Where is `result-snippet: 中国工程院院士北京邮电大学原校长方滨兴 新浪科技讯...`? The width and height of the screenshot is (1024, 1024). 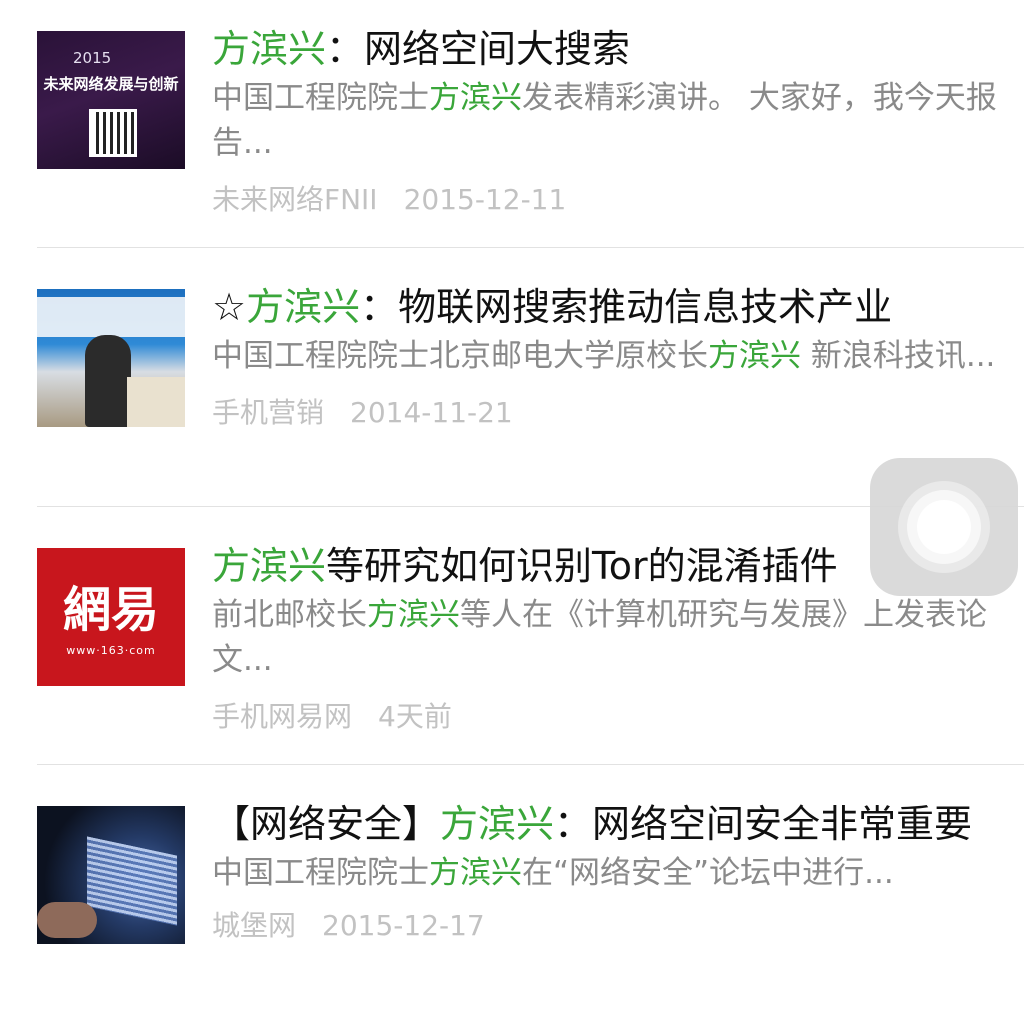
result-snippet: 中国工程院院士北京邮电大学原校长方滨兴 新浪科技讯... is located at coordinates (604, 356).